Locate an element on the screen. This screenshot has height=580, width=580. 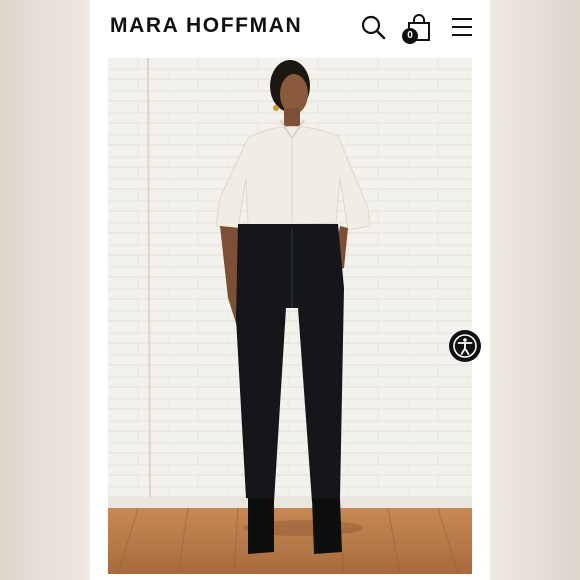
search-icon is located at coordinates (373, 27).